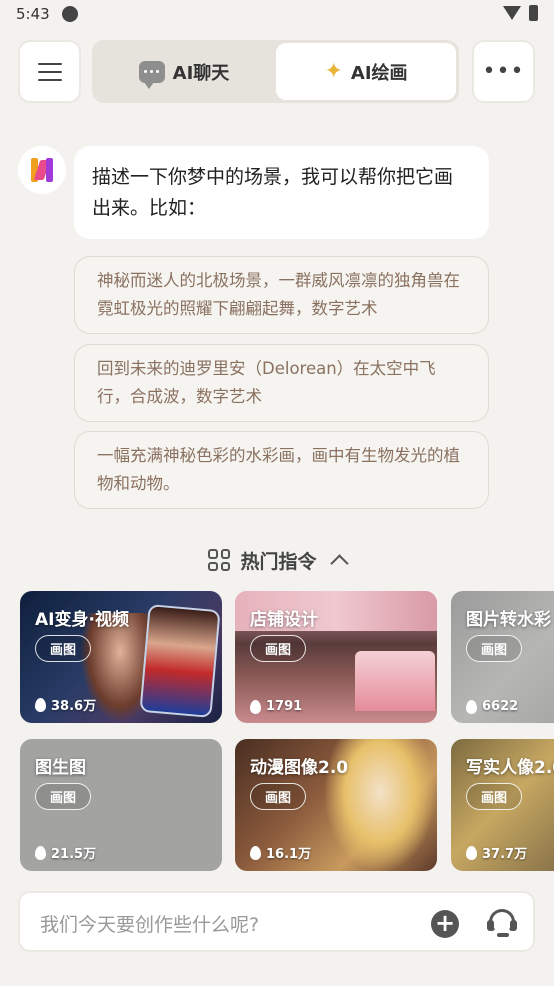 The image size is (554, 986). Describe the element at coordinates (65, 704) in the screenshot. I see `card-usage-count: 38.6万` at that location.